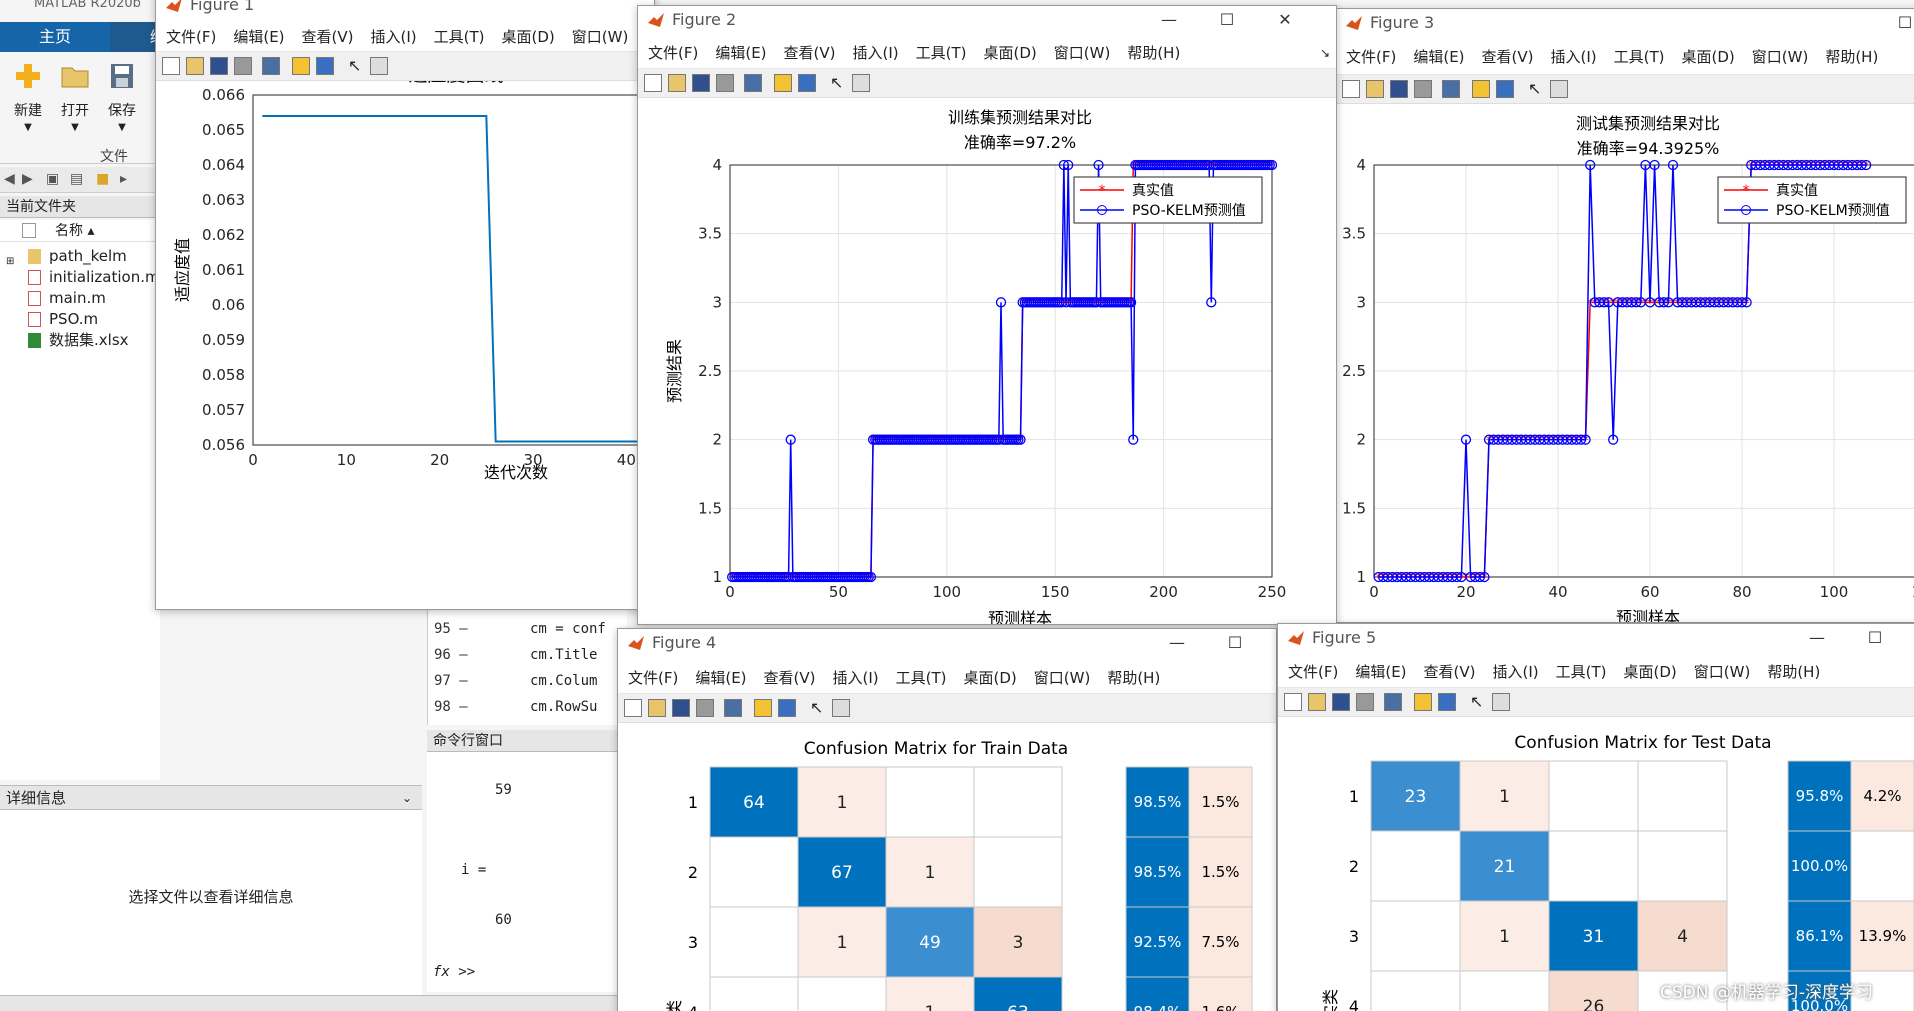 The width and height of the screenshot is (1914, 1011). Describe the element at coordinates (122, 97) in the screenshot. I see `save-button: 保存 ▼` at that location.